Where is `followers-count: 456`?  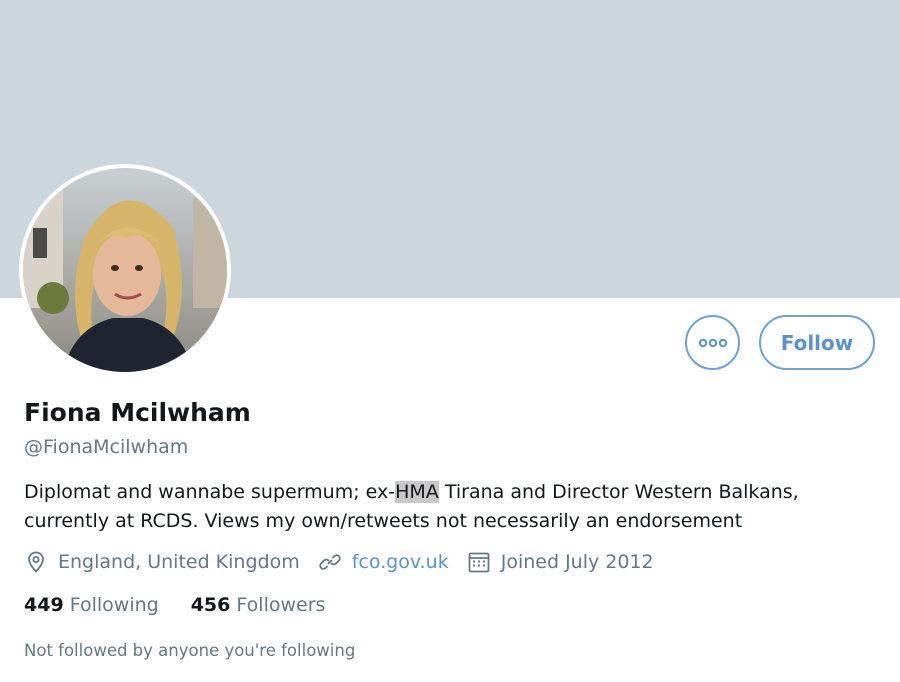
followers-count: 456 is located at coordinates (210, 605).